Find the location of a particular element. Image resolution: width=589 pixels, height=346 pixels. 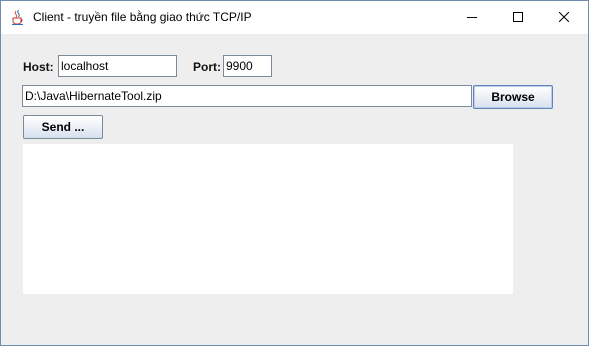

close-icon is located at coordinates (564, 18).